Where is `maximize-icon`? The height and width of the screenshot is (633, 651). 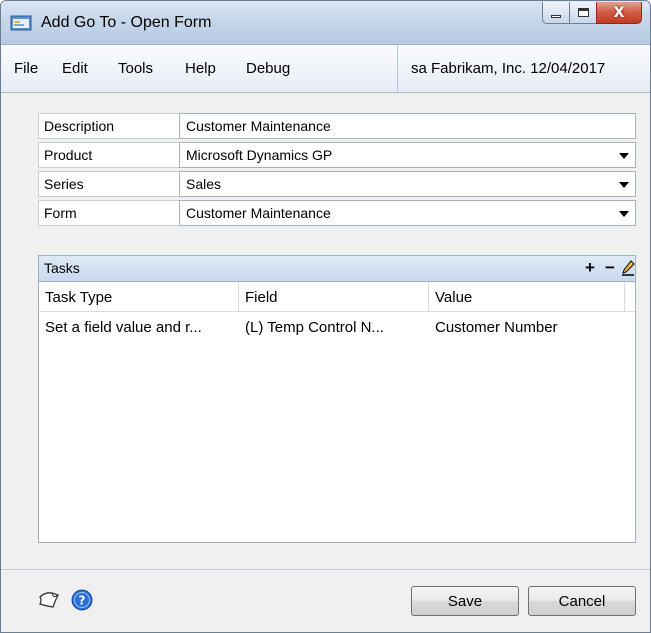 maximize-icon is located at coordinates (583, 12).